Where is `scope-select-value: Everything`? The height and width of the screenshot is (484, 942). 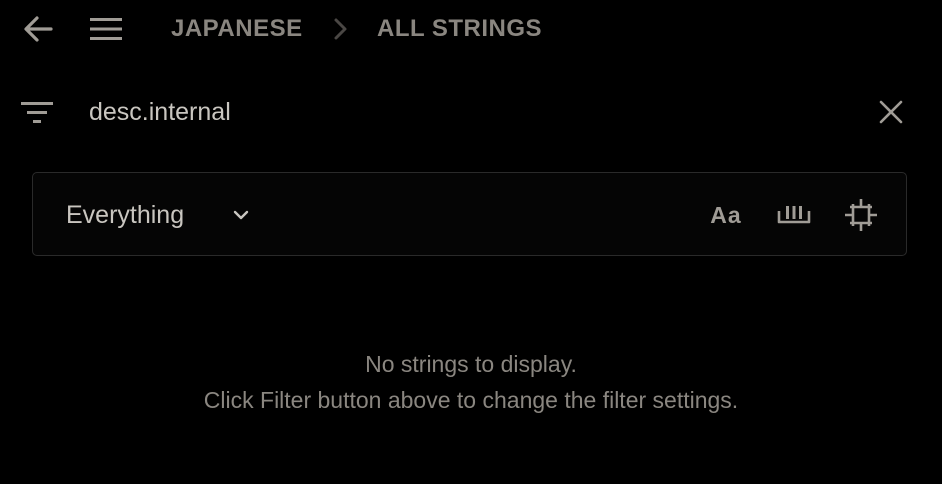
scope-select-value: Everything is located at coordinates (125, 215).